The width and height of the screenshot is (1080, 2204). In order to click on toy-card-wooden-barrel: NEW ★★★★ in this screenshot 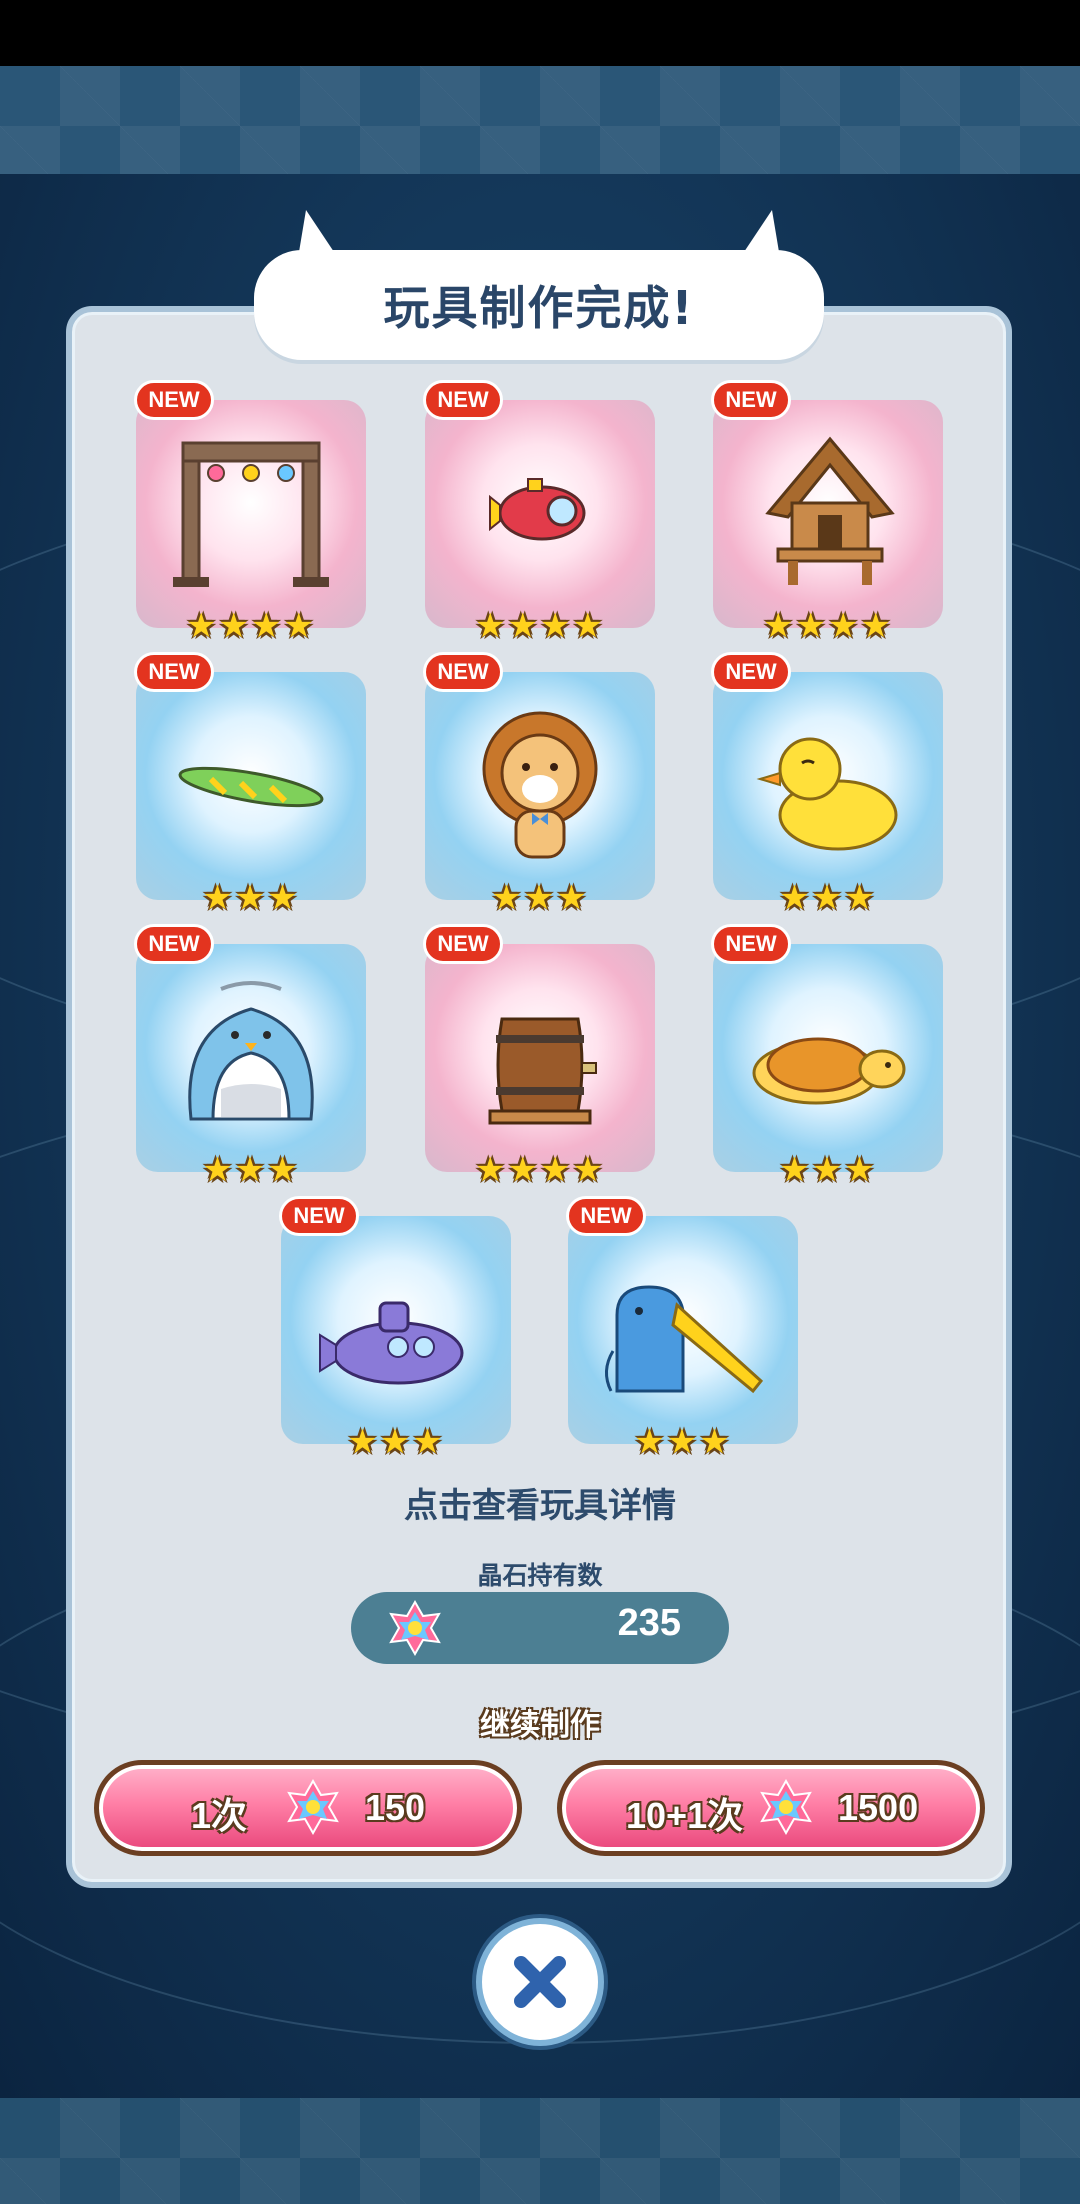, I will do `click(539, 1057)`.